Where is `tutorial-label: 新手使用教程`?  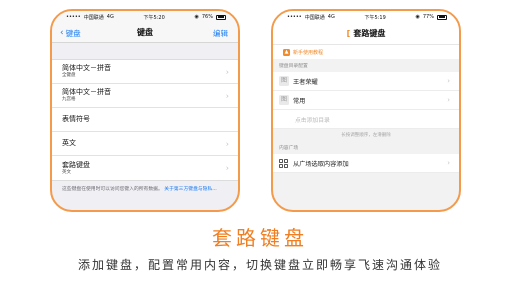
tutorial-label: 新手使用教程 is located at coordinates (308, 52).